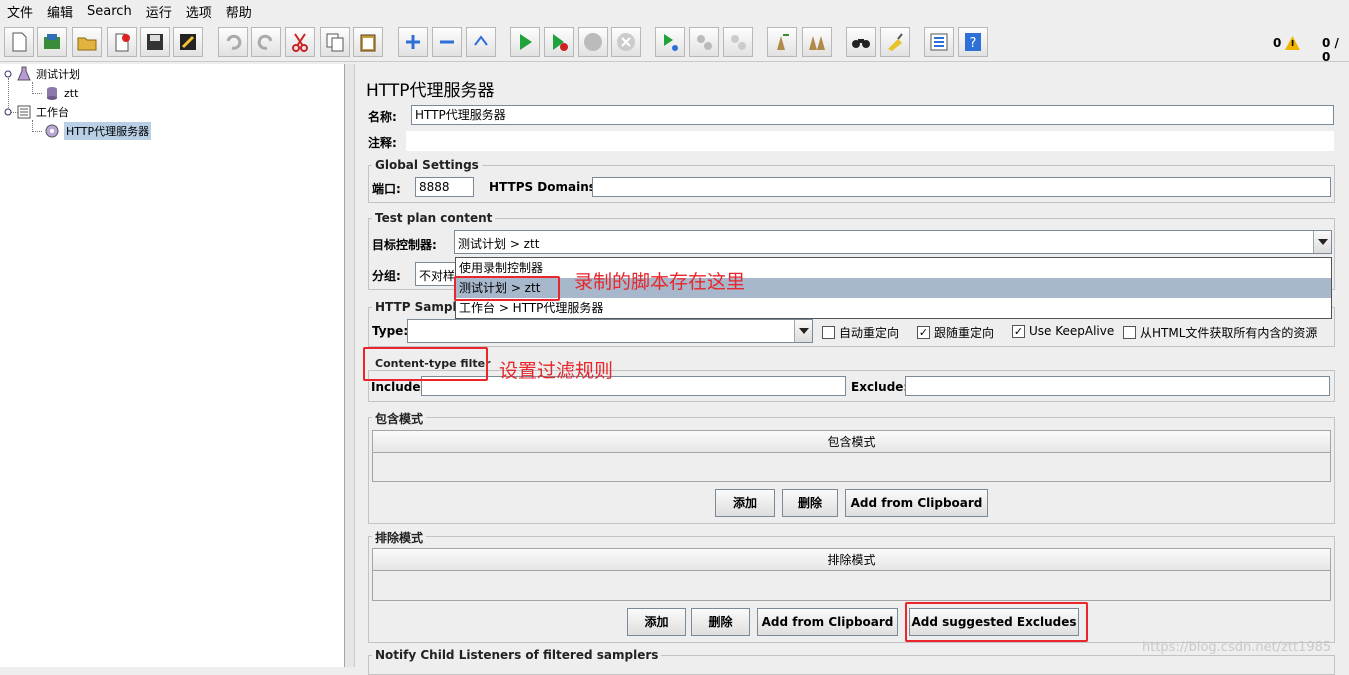 The image size is (1349, 675). Describe the element at coordinates (398, 387) in the screenshot. I see `include-label: Include:` at that location.